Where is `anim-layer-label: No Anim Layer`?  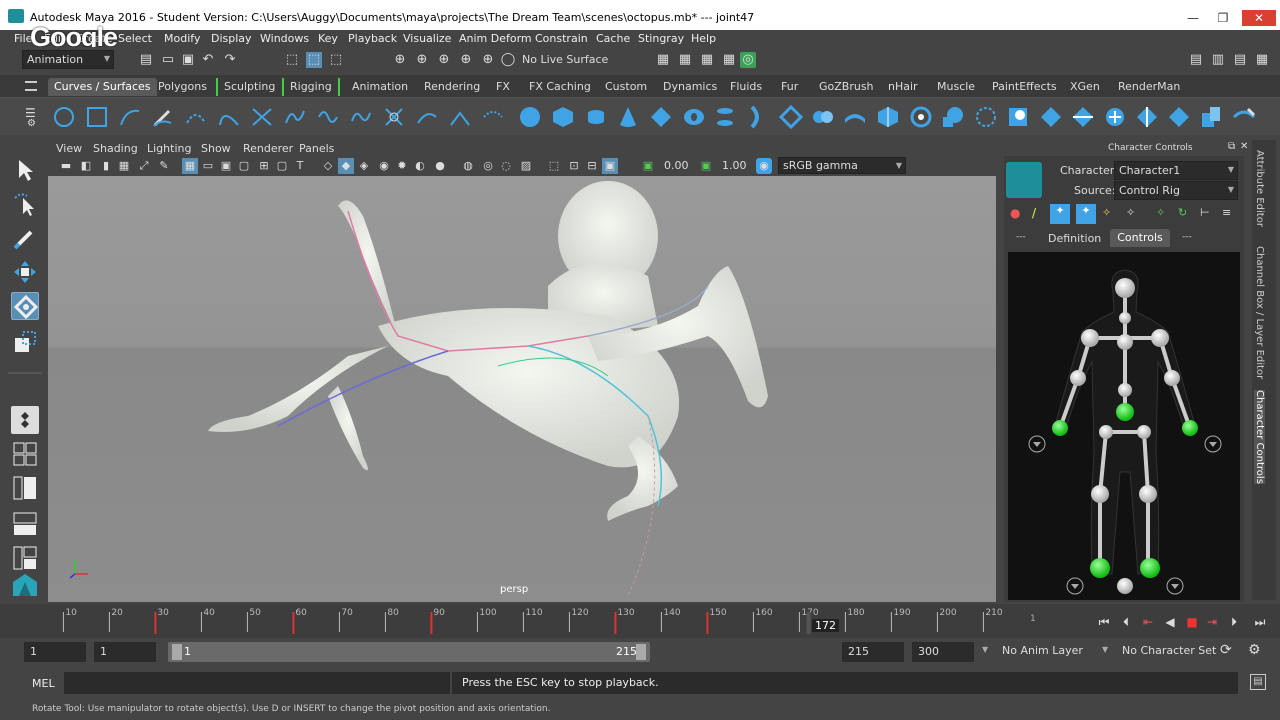
anim-layer-label: No Anim Layer is located at coordinates (1042, 650).